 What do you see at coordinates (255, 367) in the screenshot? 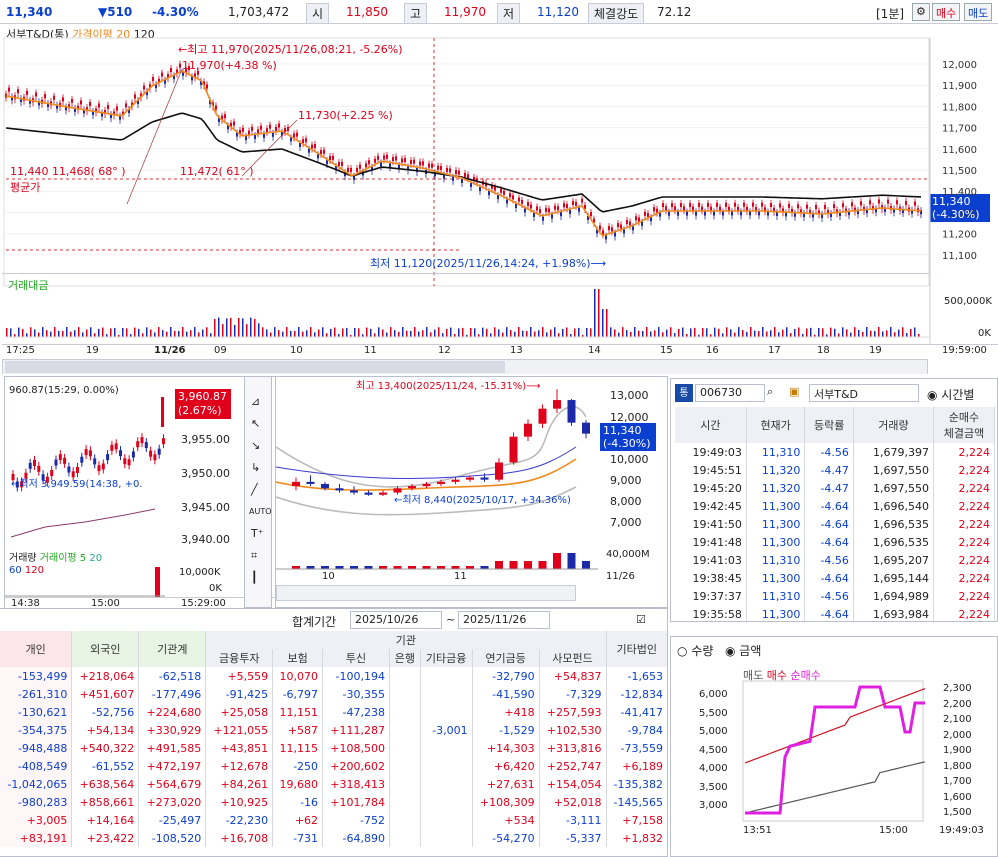
I see `scroll-thumb` at bounding box center [255, 367].